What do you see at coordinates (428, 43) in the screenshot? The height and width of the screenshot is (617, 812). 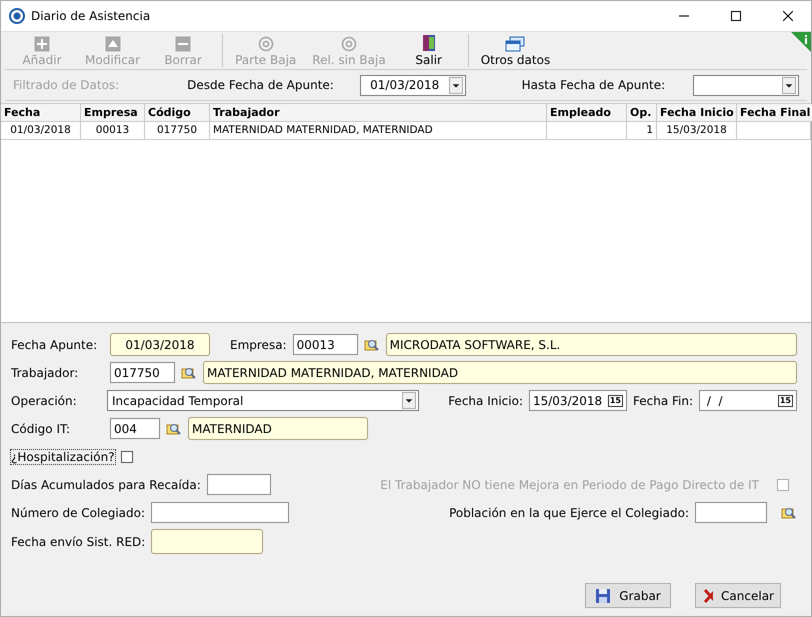 I see `door-icon` at bounding box center [428, 43].